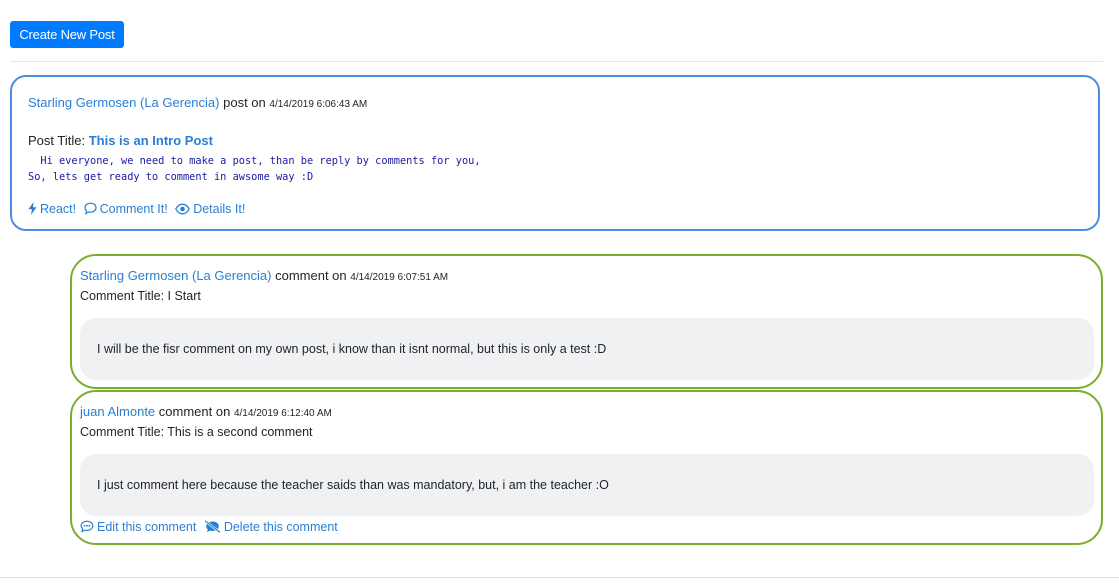 The image size is (1119, 585). What do you see at coordinates (175, 275) in the screenshot?
I see `comment-author-link: Starling Germosen (La Gerencia)` at bounding box center [175, 275].